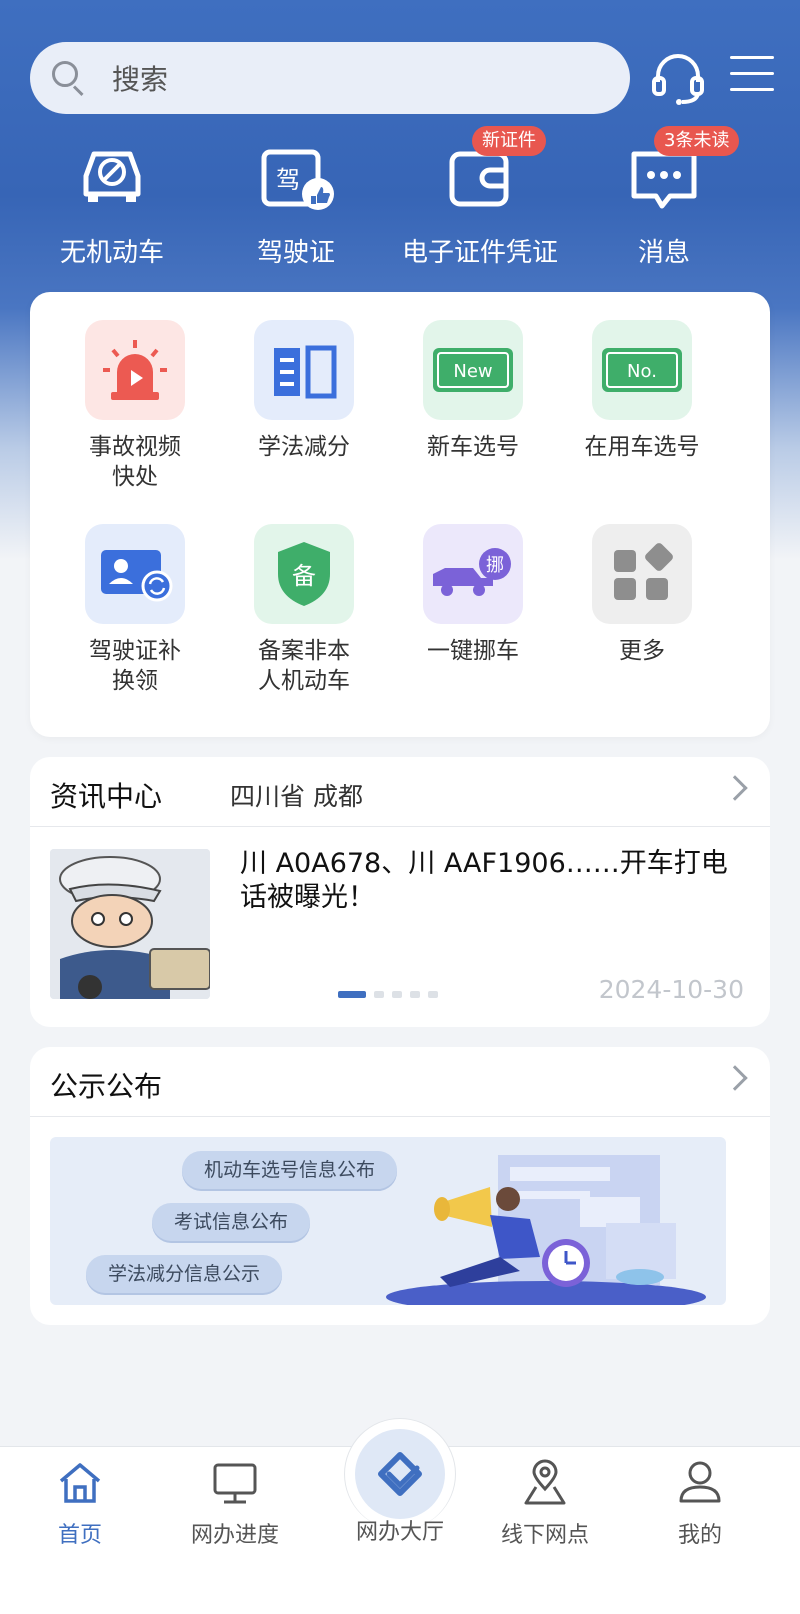 The height and width of the screenshot is (1614, 800). Describe the element at coordinates (400, 1082) in the screenshot. I see `publications-header: 公示公布` at that location.